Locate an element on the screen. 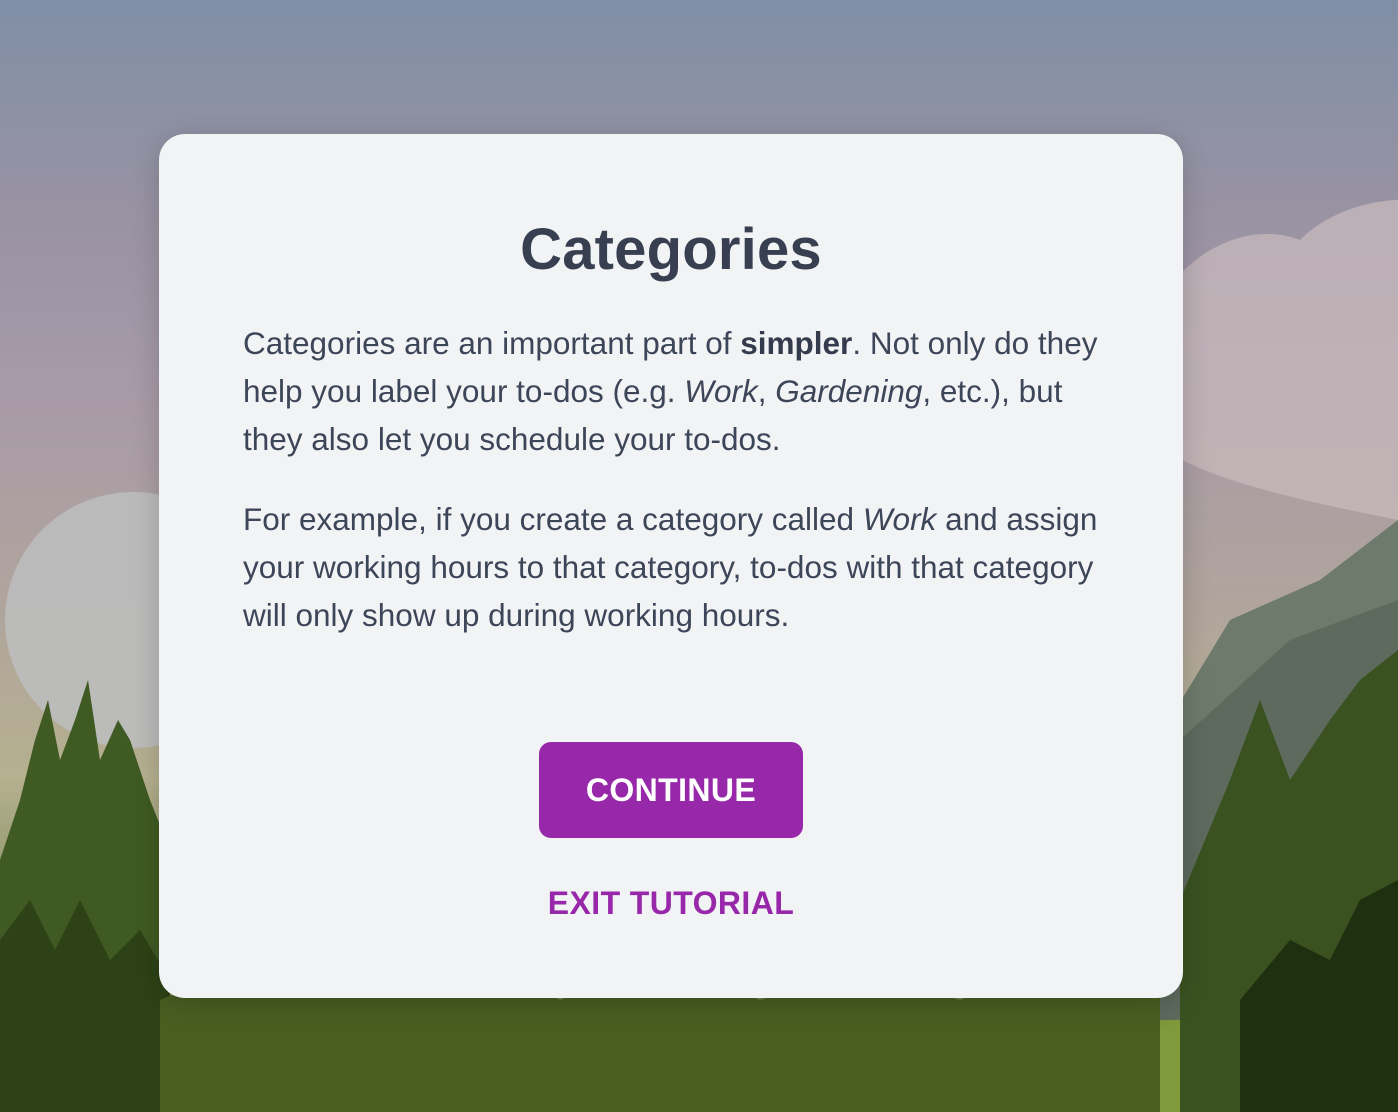 This screenshot has height=1112, width=1398. cloud is located at coordinates (1274, 360).